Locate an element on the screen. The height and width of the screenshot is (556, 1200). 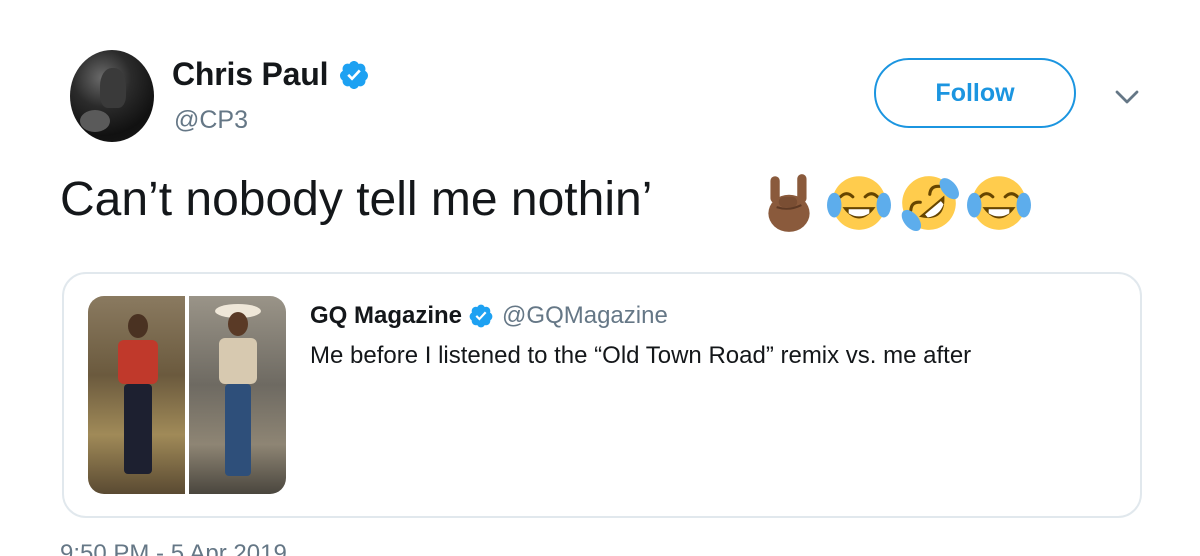
follow-button: Follow is located at coordinates (975, 93).